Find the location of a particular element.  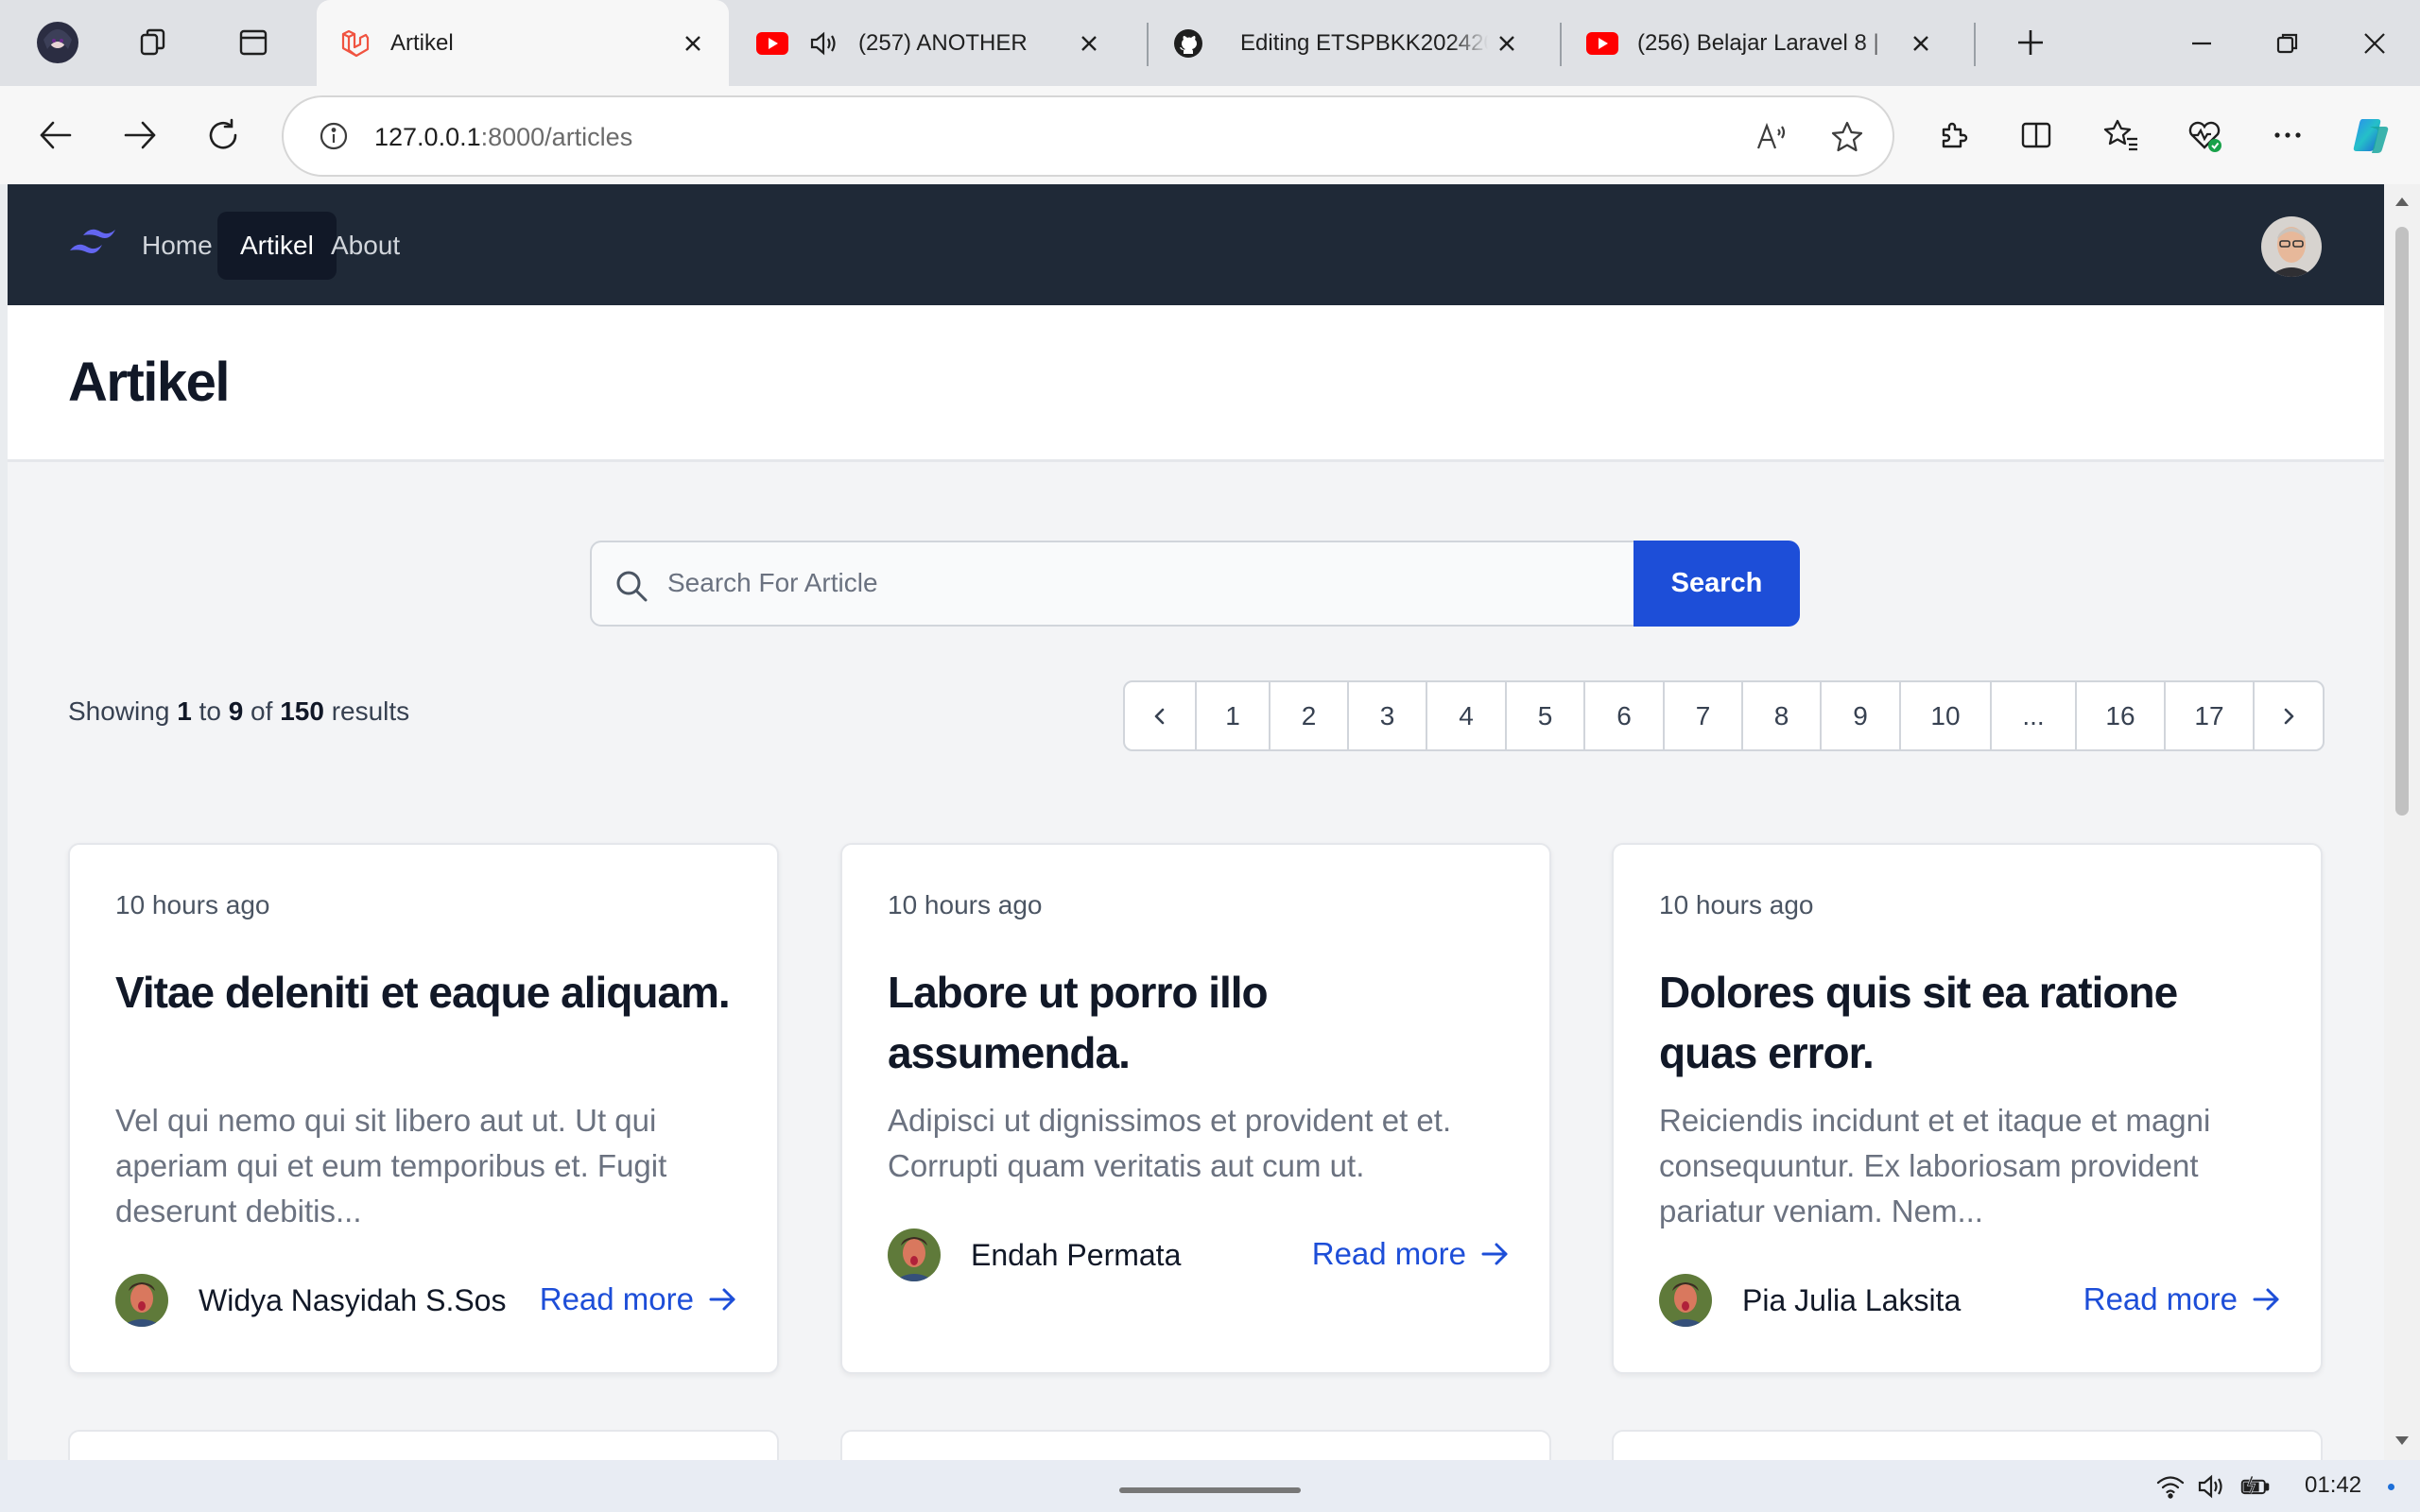

arrow-left-icon is located at coordinates (56, 135).